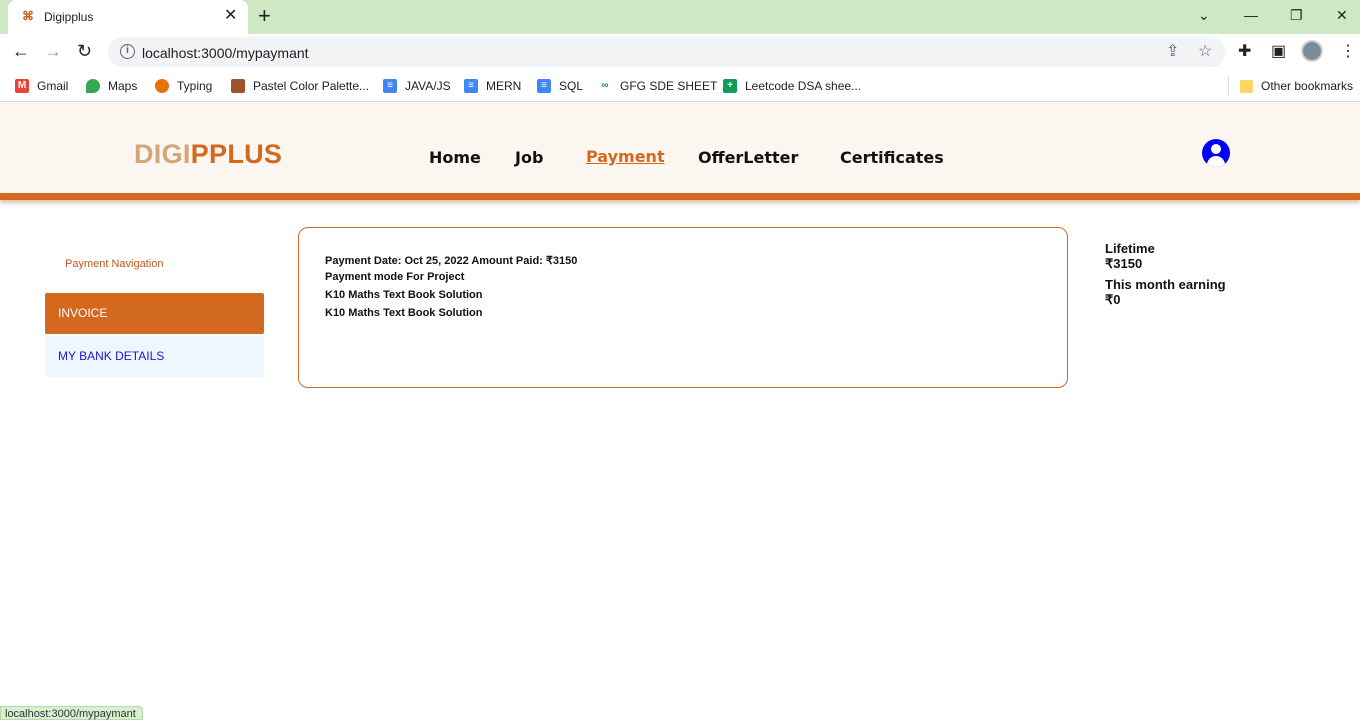  Describe the element at coordinates (154, 356) in the screenshot. I see `sidebar-item-bank-details: MY BANK DETAILS` at that location.